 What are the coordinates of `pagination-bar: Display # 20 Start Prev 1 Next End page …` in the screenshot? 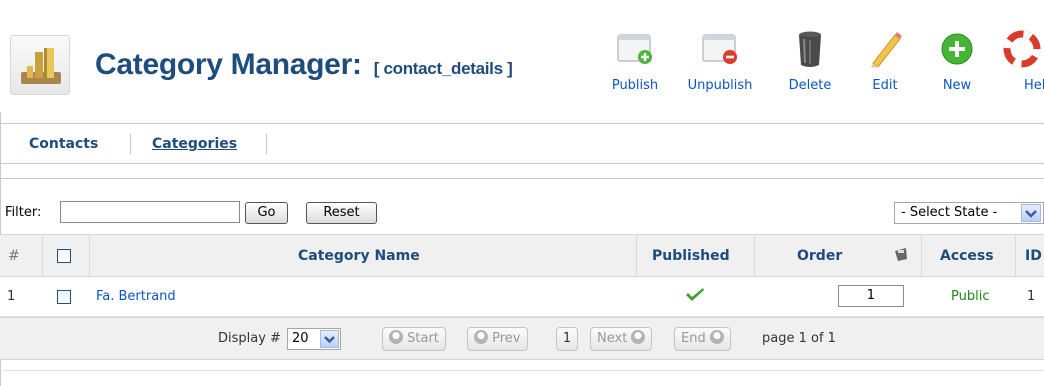 It's located at (522, 338).